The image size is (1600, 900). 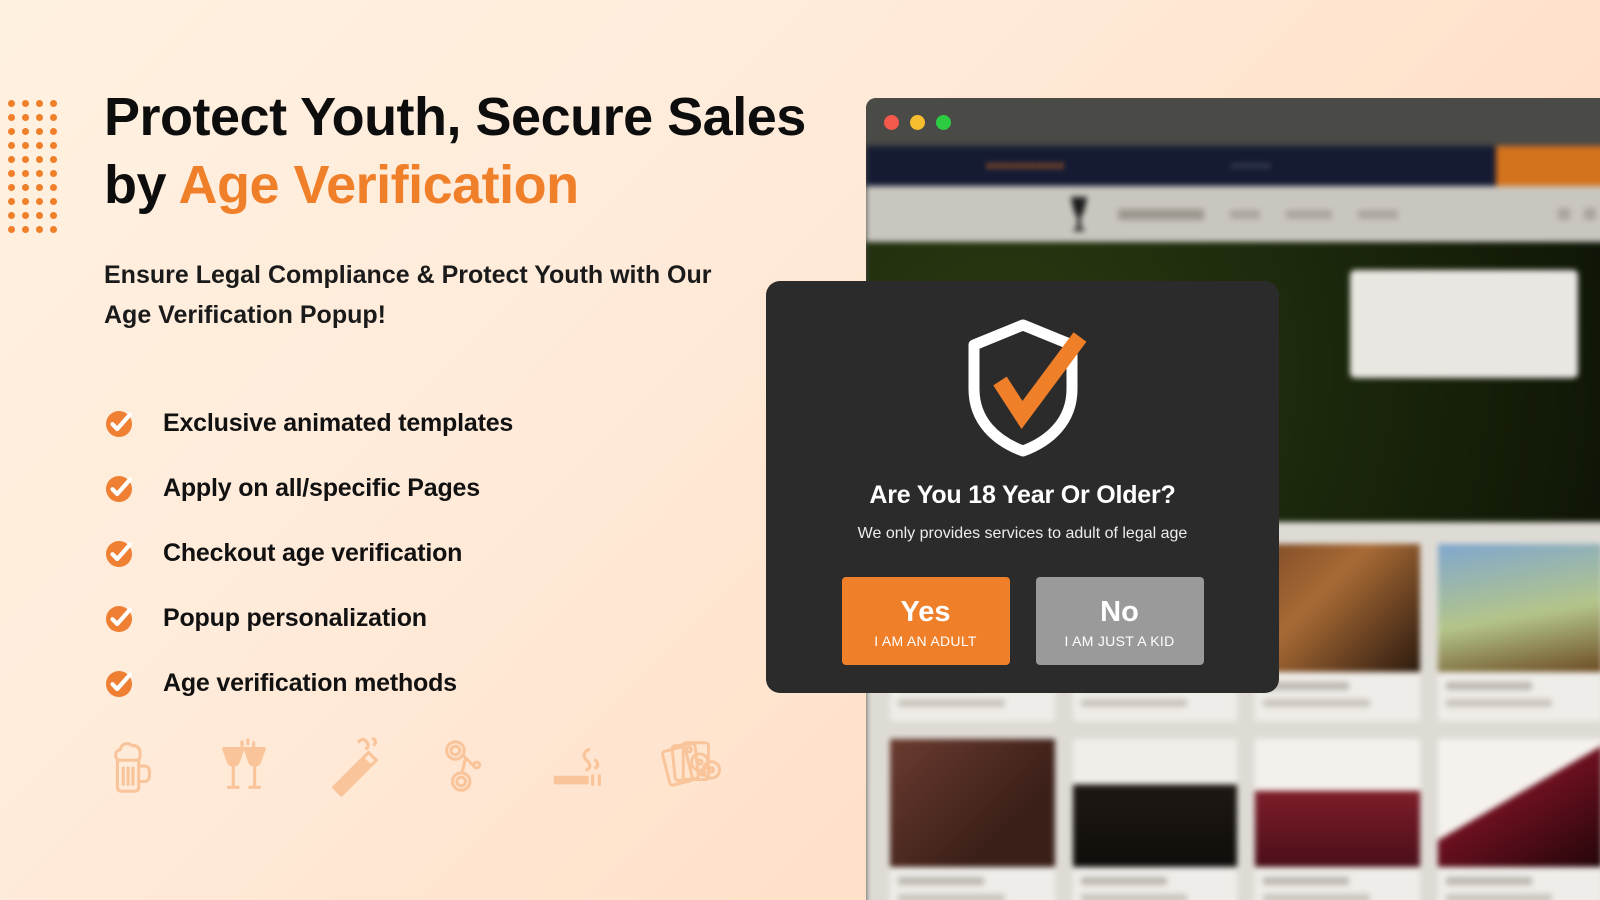 What do you see at coordinates (338, 423) in the screenshot?
I see `feature-label: Exclusive animated templates` at bounding box center [338, 423].